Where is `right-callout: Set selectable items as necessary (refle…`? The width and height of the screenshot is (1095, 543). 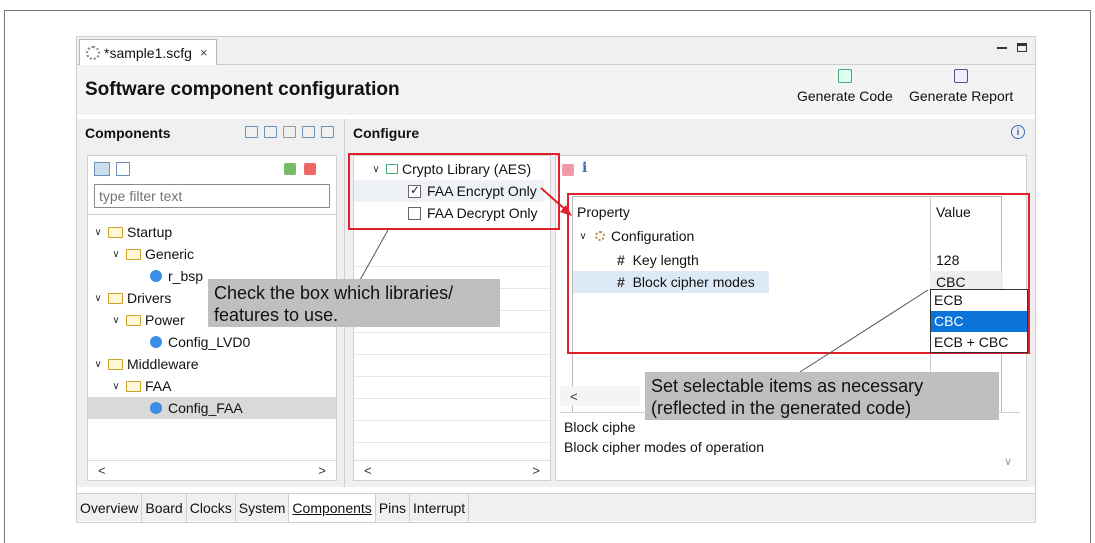
right-callout: Set selectable items as necessary (refle… is located at coordinates (822, 396).